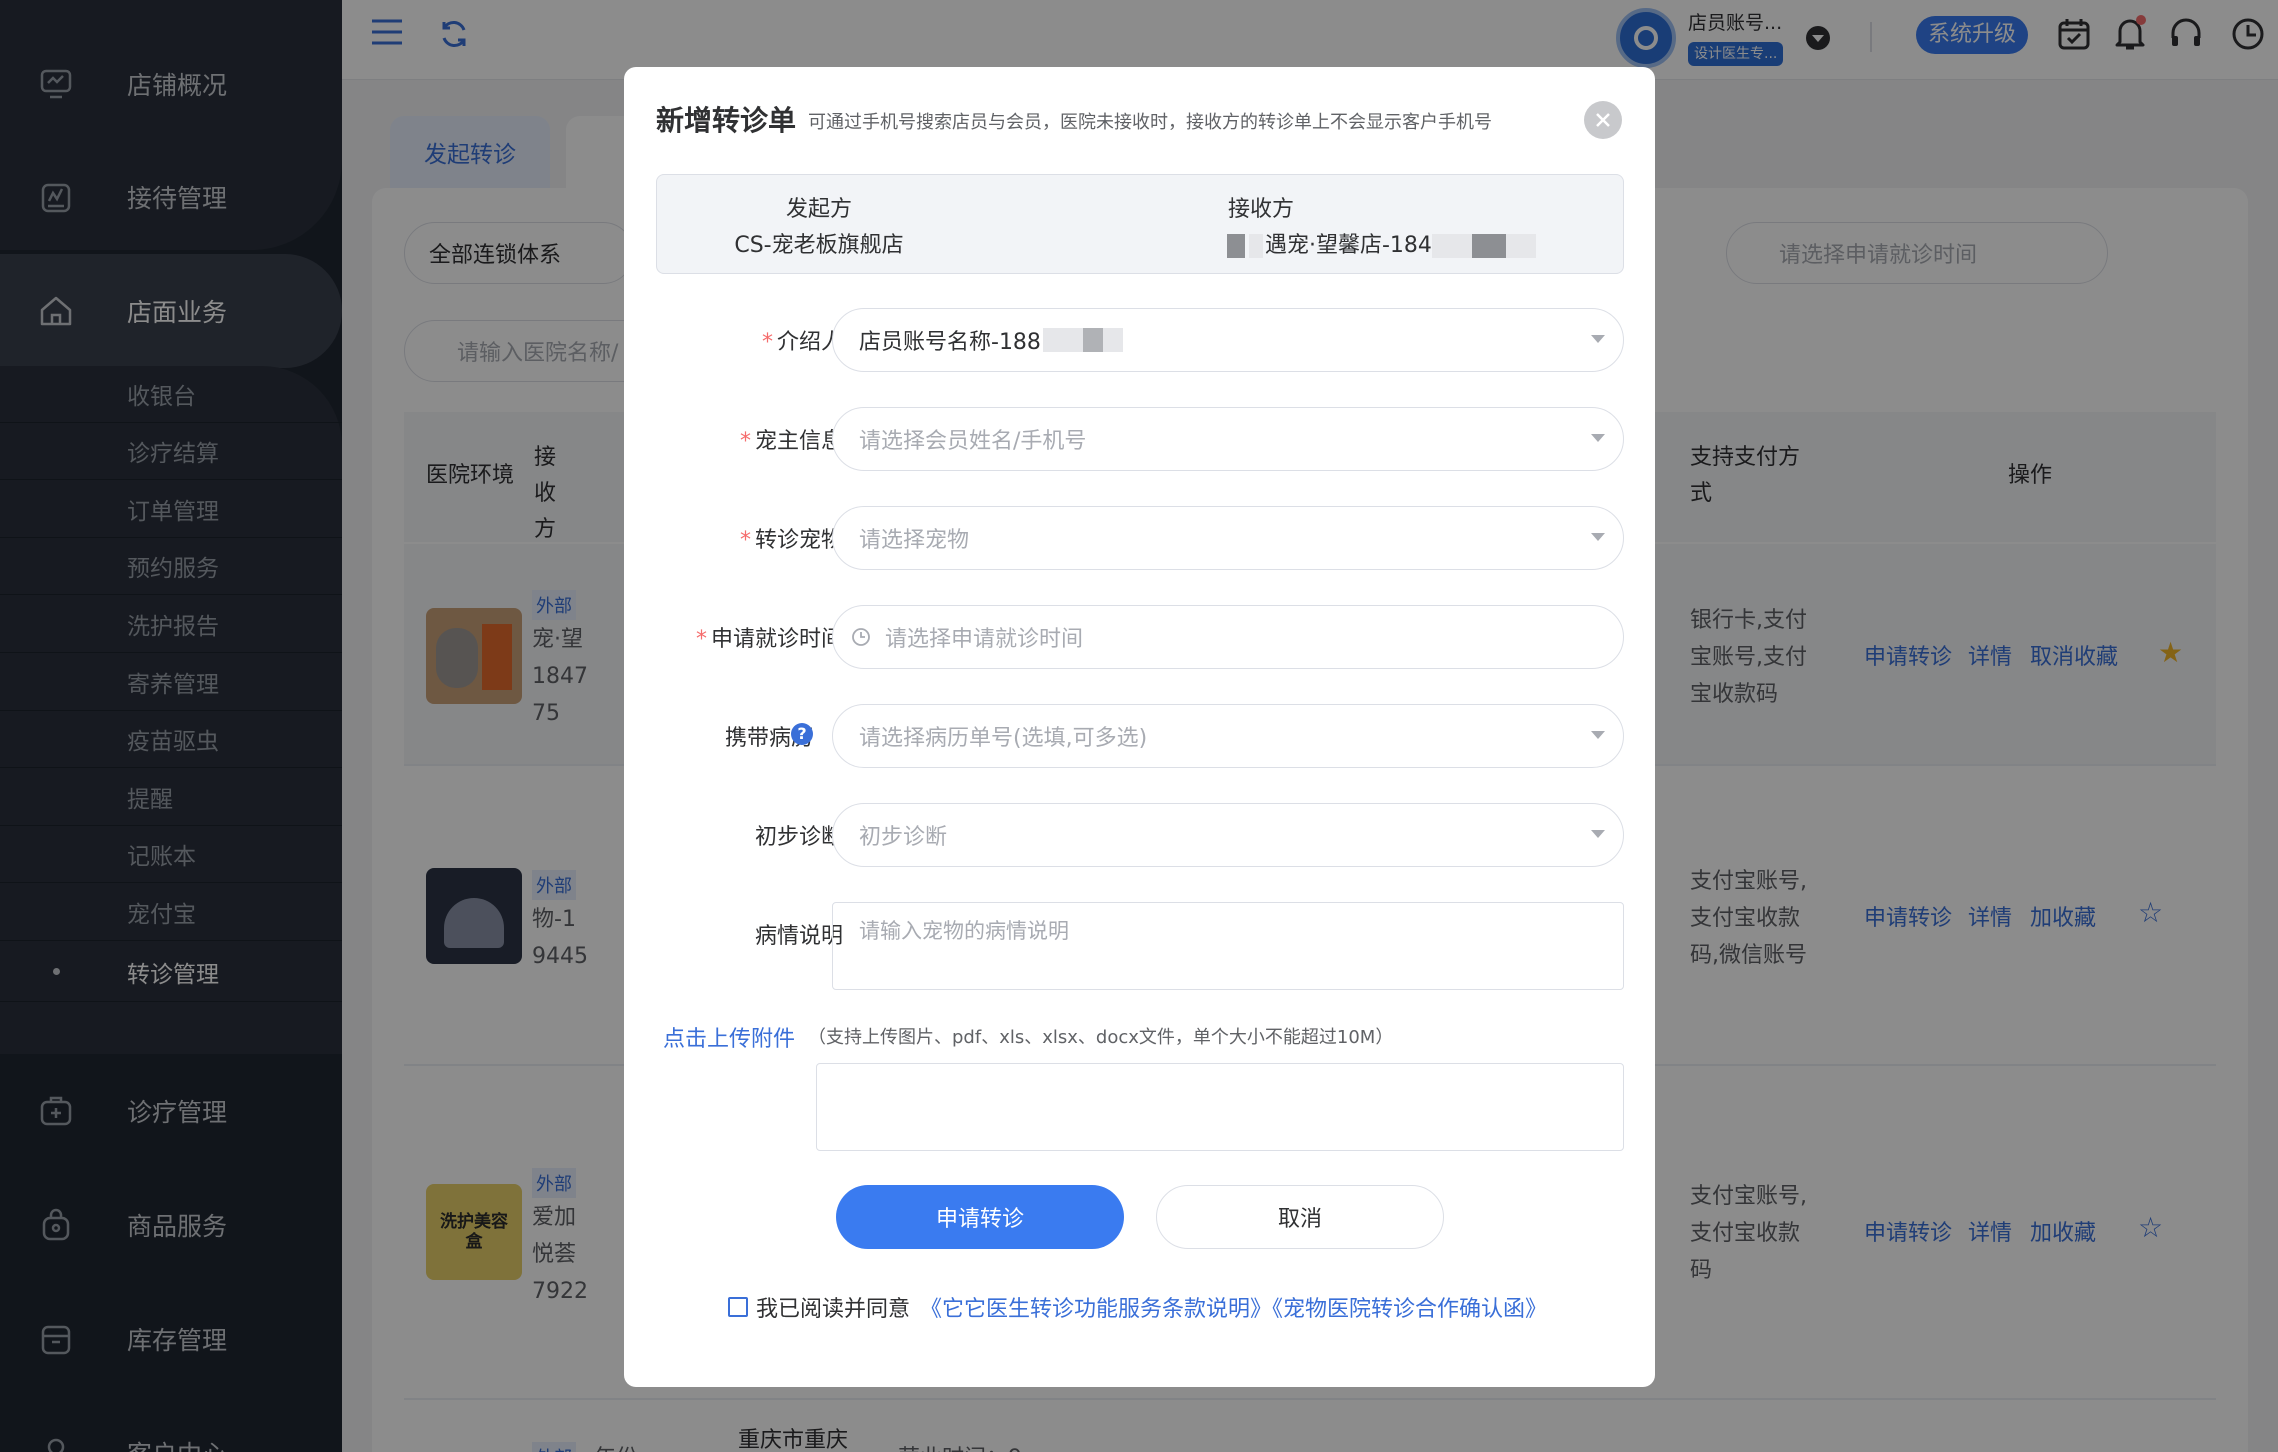 The width and height of the screenshot is (2278, 1452). What do you see at coordinates (1228, 340) in the screenshot?
I see `introducer-select: 店员账号名称-188` at bounding box center [1228, 340].